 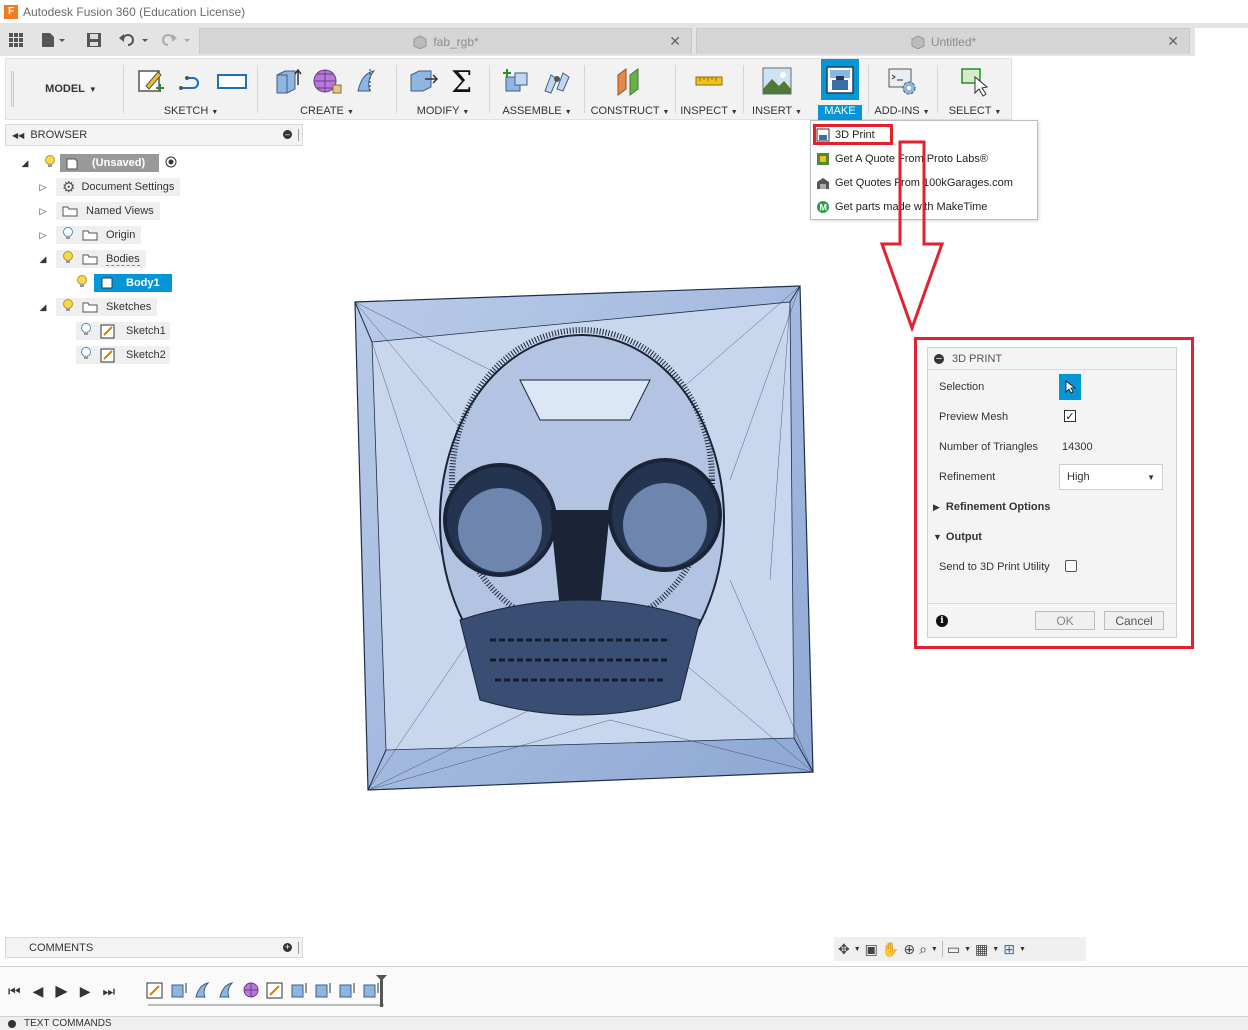 I want to click on tab-fab-rgb: fab_rgb* ✕, so click(x=445, y=41).